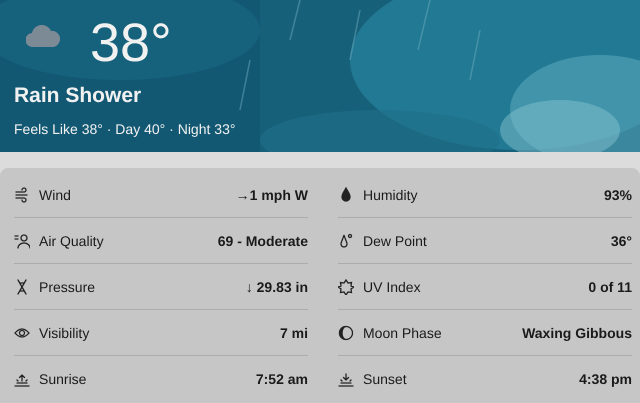  I want to click on detail-value: 7 mi, so click(294, 332).